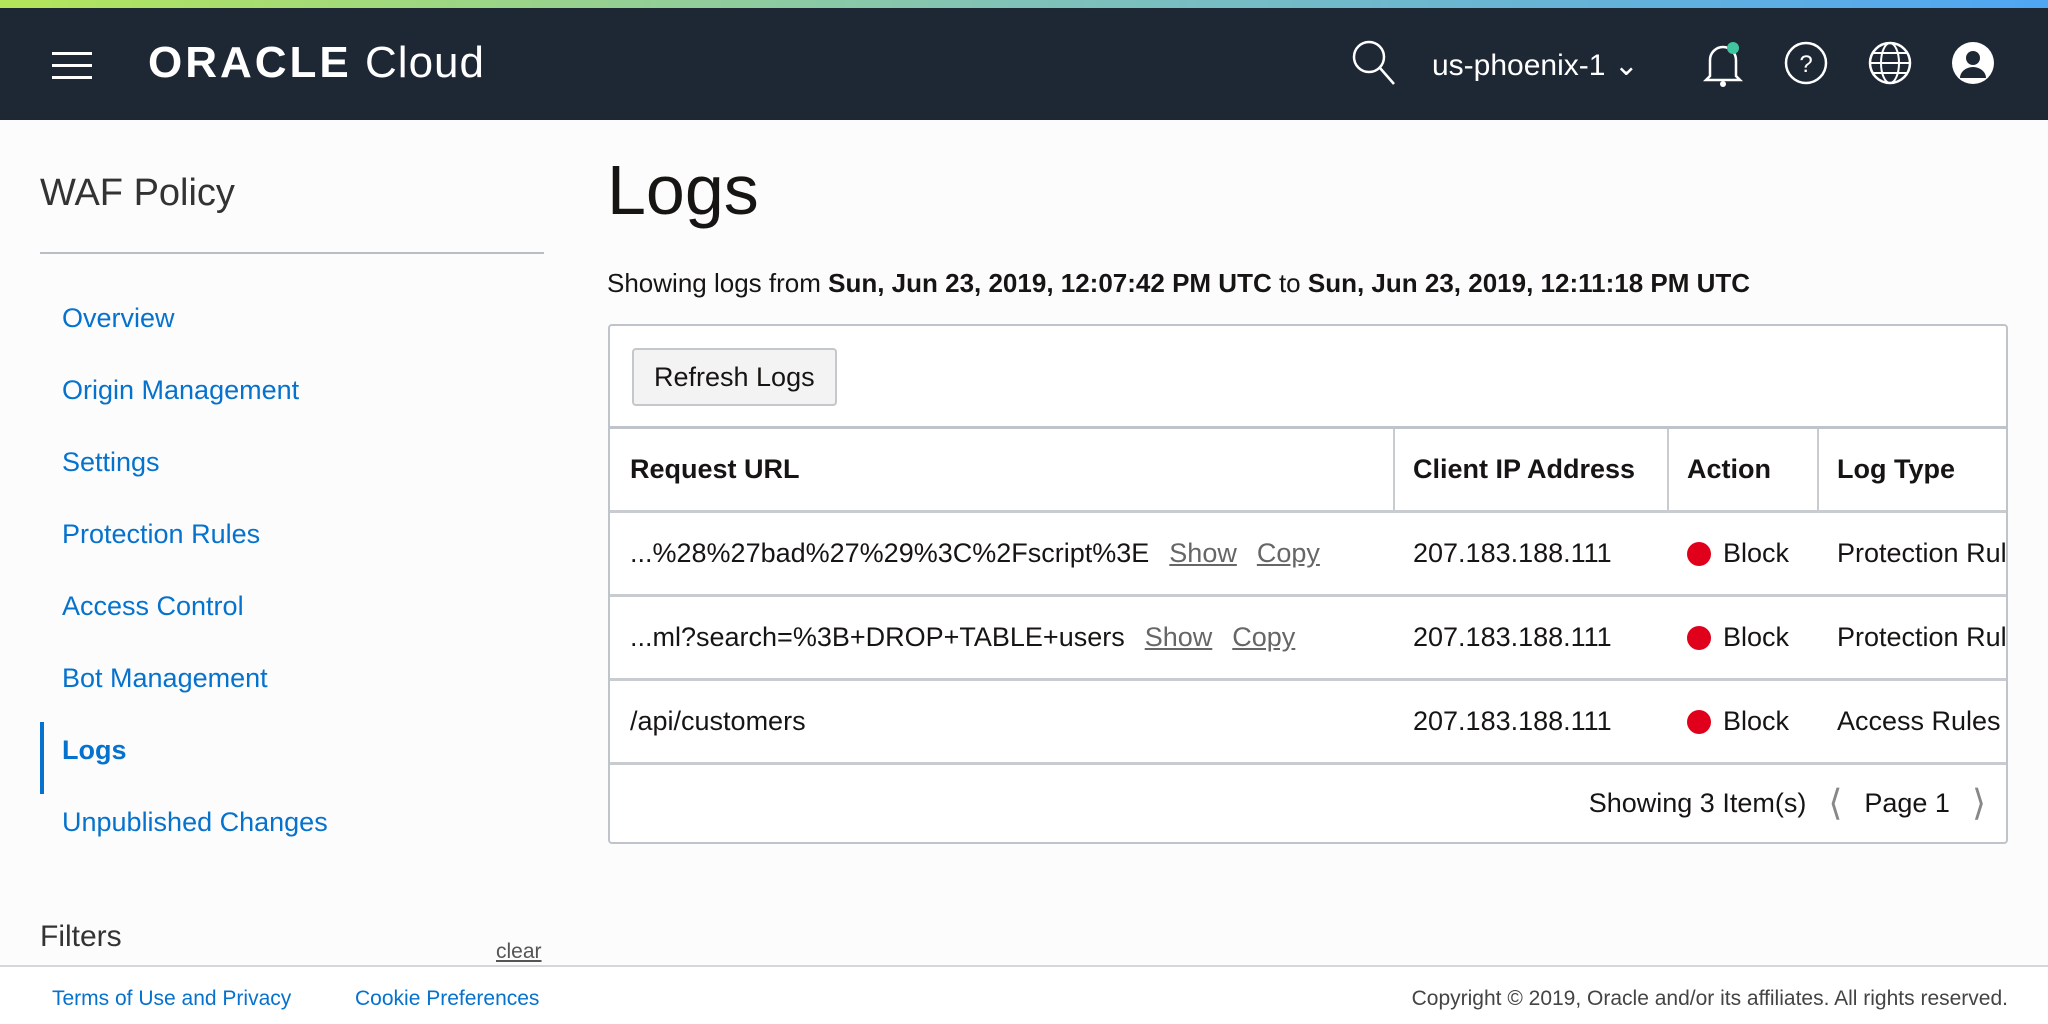 The image size is (2048, 1024). What do you see at coordinates (1919, 721) in the screenshot?
I see `log-type: Access Rules` at bounding box center [1919, 721].